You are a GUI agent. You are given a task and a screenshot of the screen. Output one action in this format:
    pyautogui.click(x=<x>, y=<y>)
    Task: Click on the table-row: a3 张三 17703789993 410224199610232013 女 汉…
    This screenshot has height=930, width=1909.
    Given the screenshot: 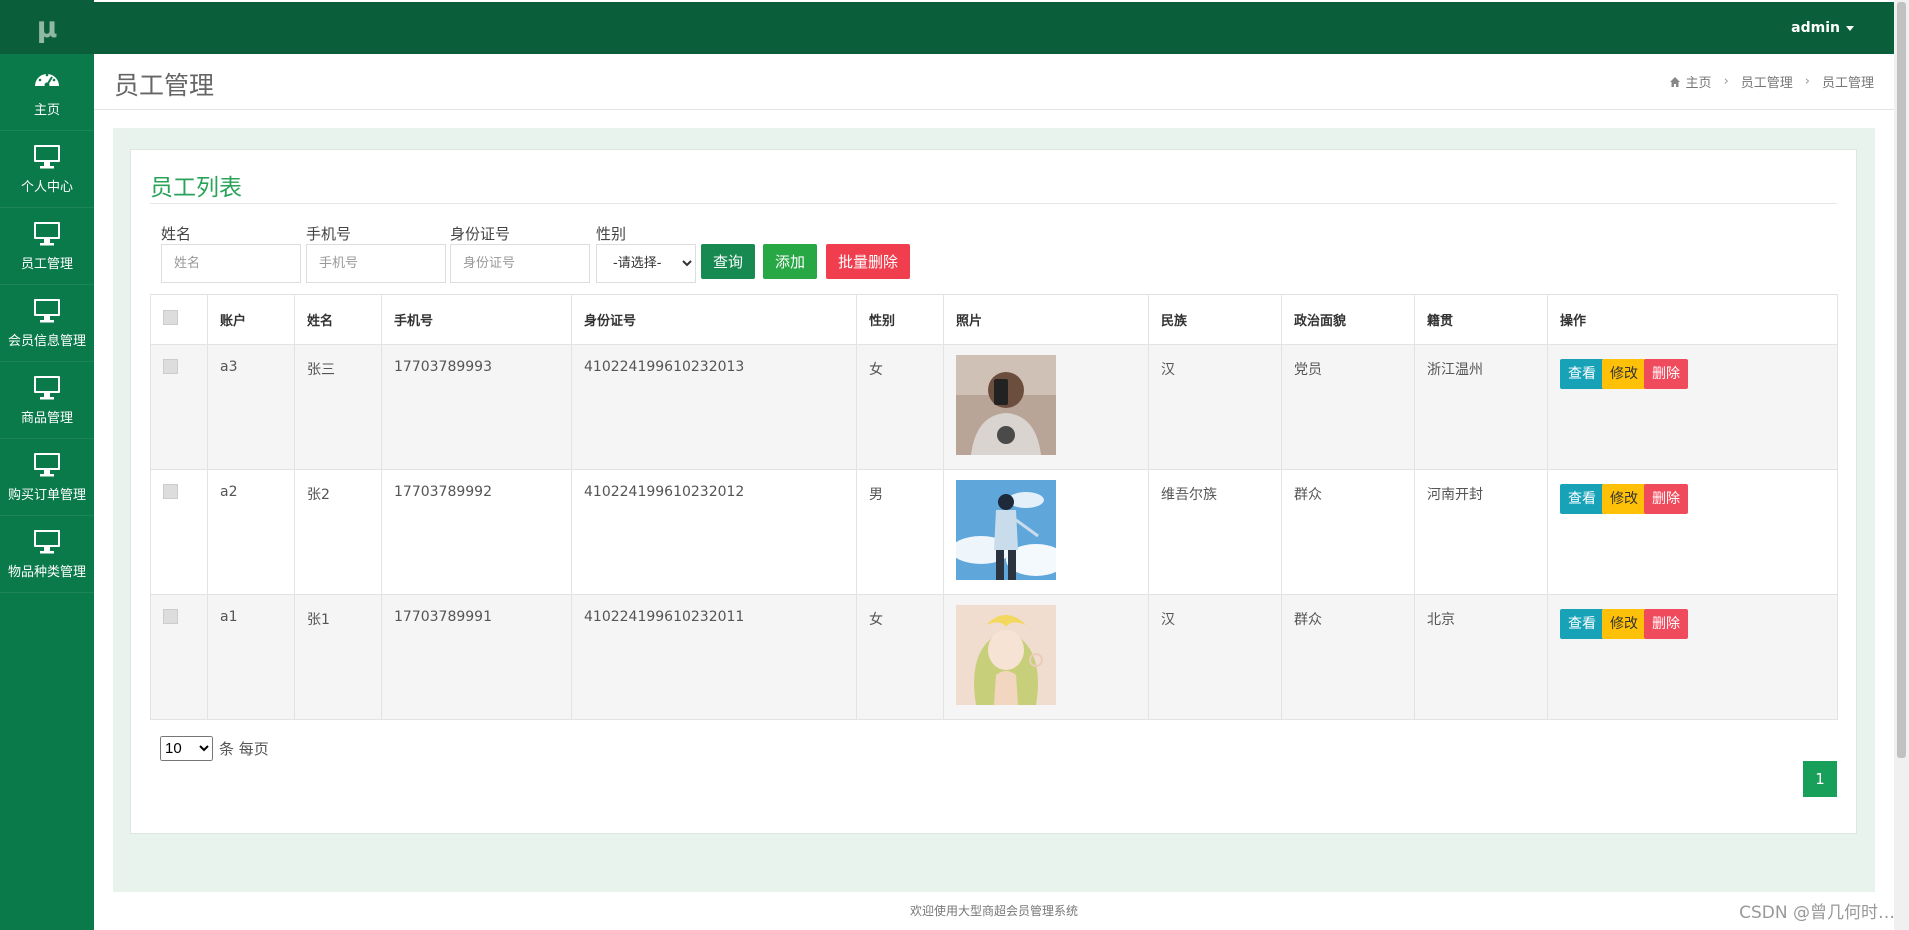 What is the action you would take?
    pyautogui.click(x=994, y=407)
    